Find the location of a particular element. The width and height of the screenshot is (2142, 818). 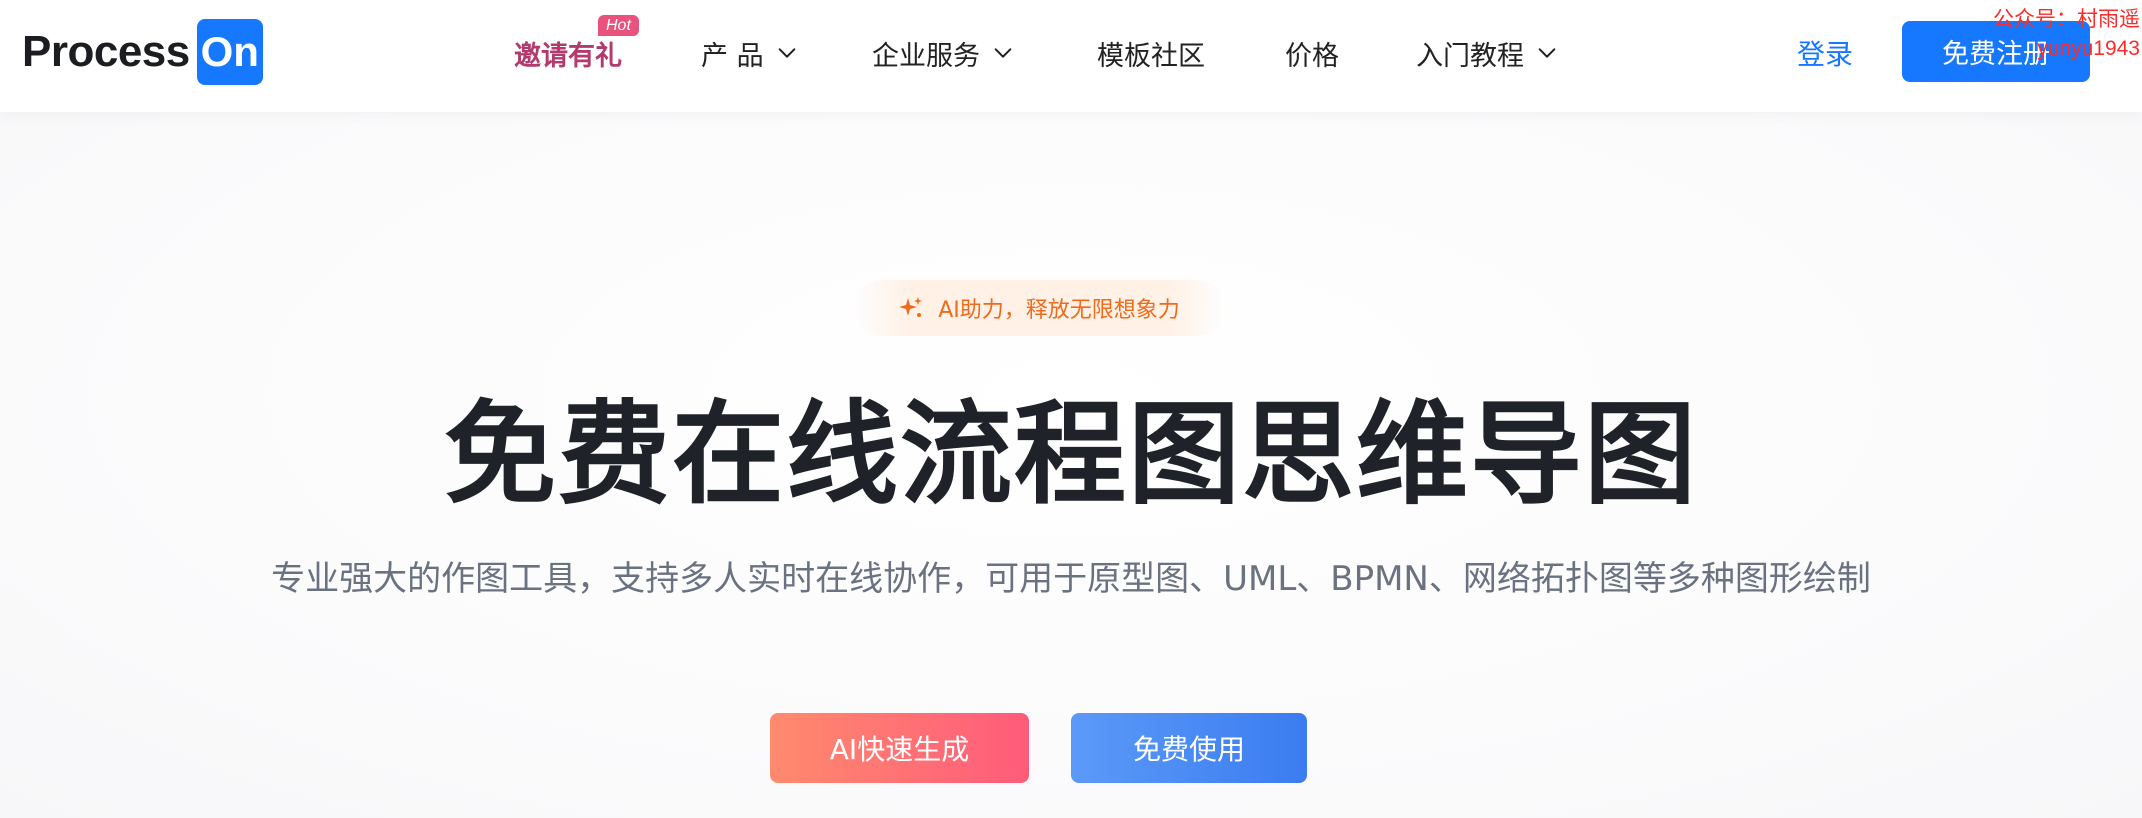

sparkle-icon is located at coordinates (911, 307).